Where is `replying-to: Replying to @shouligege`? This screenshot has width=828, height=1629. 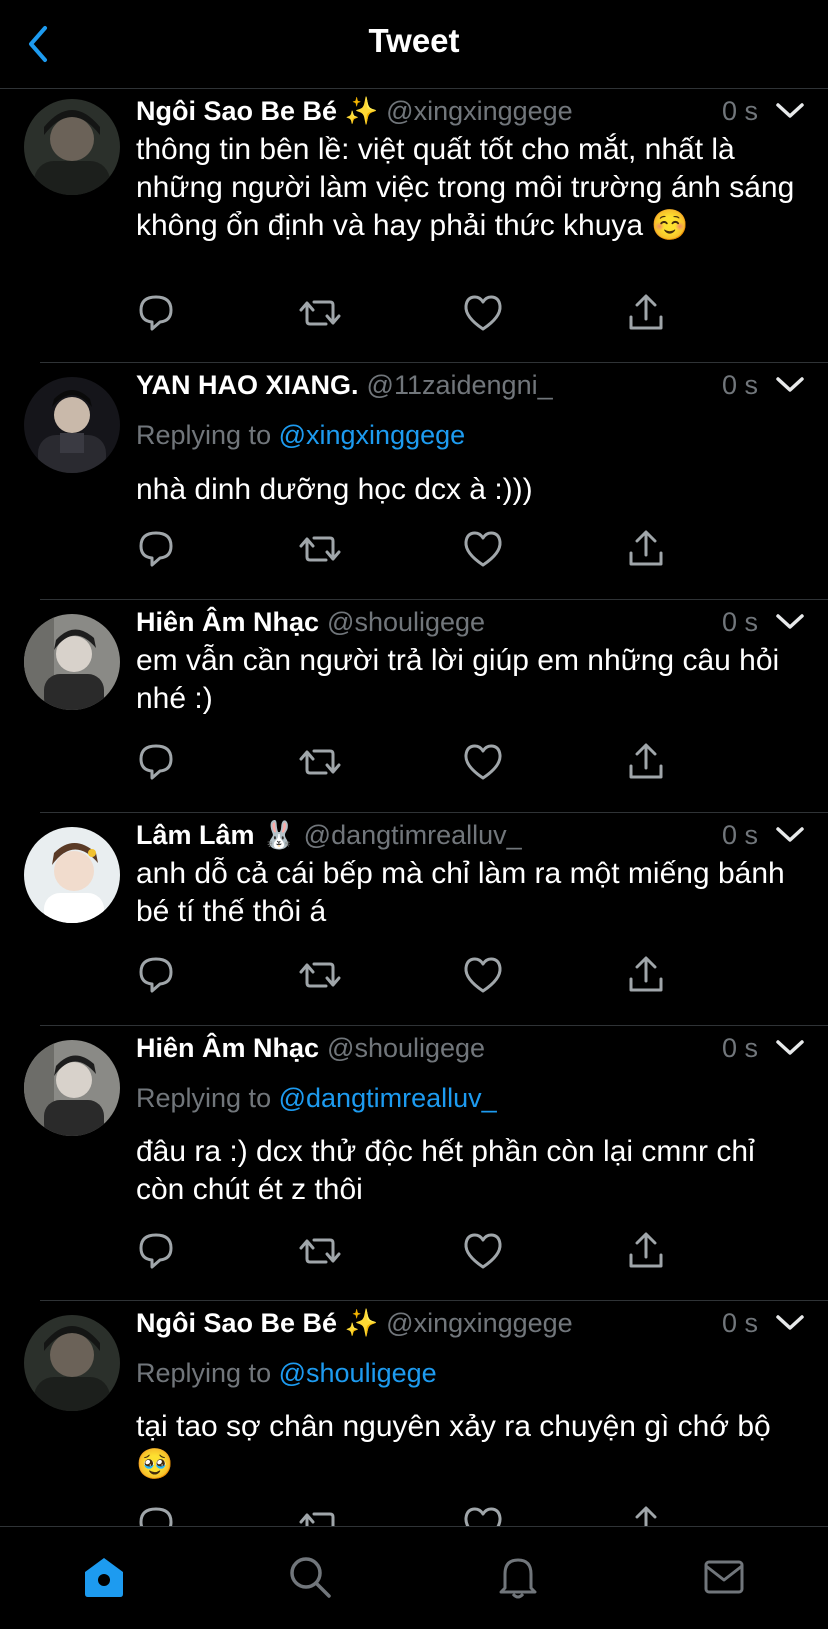
replying-to: Replying to @shouligege is located at coordinates (286, 1373).